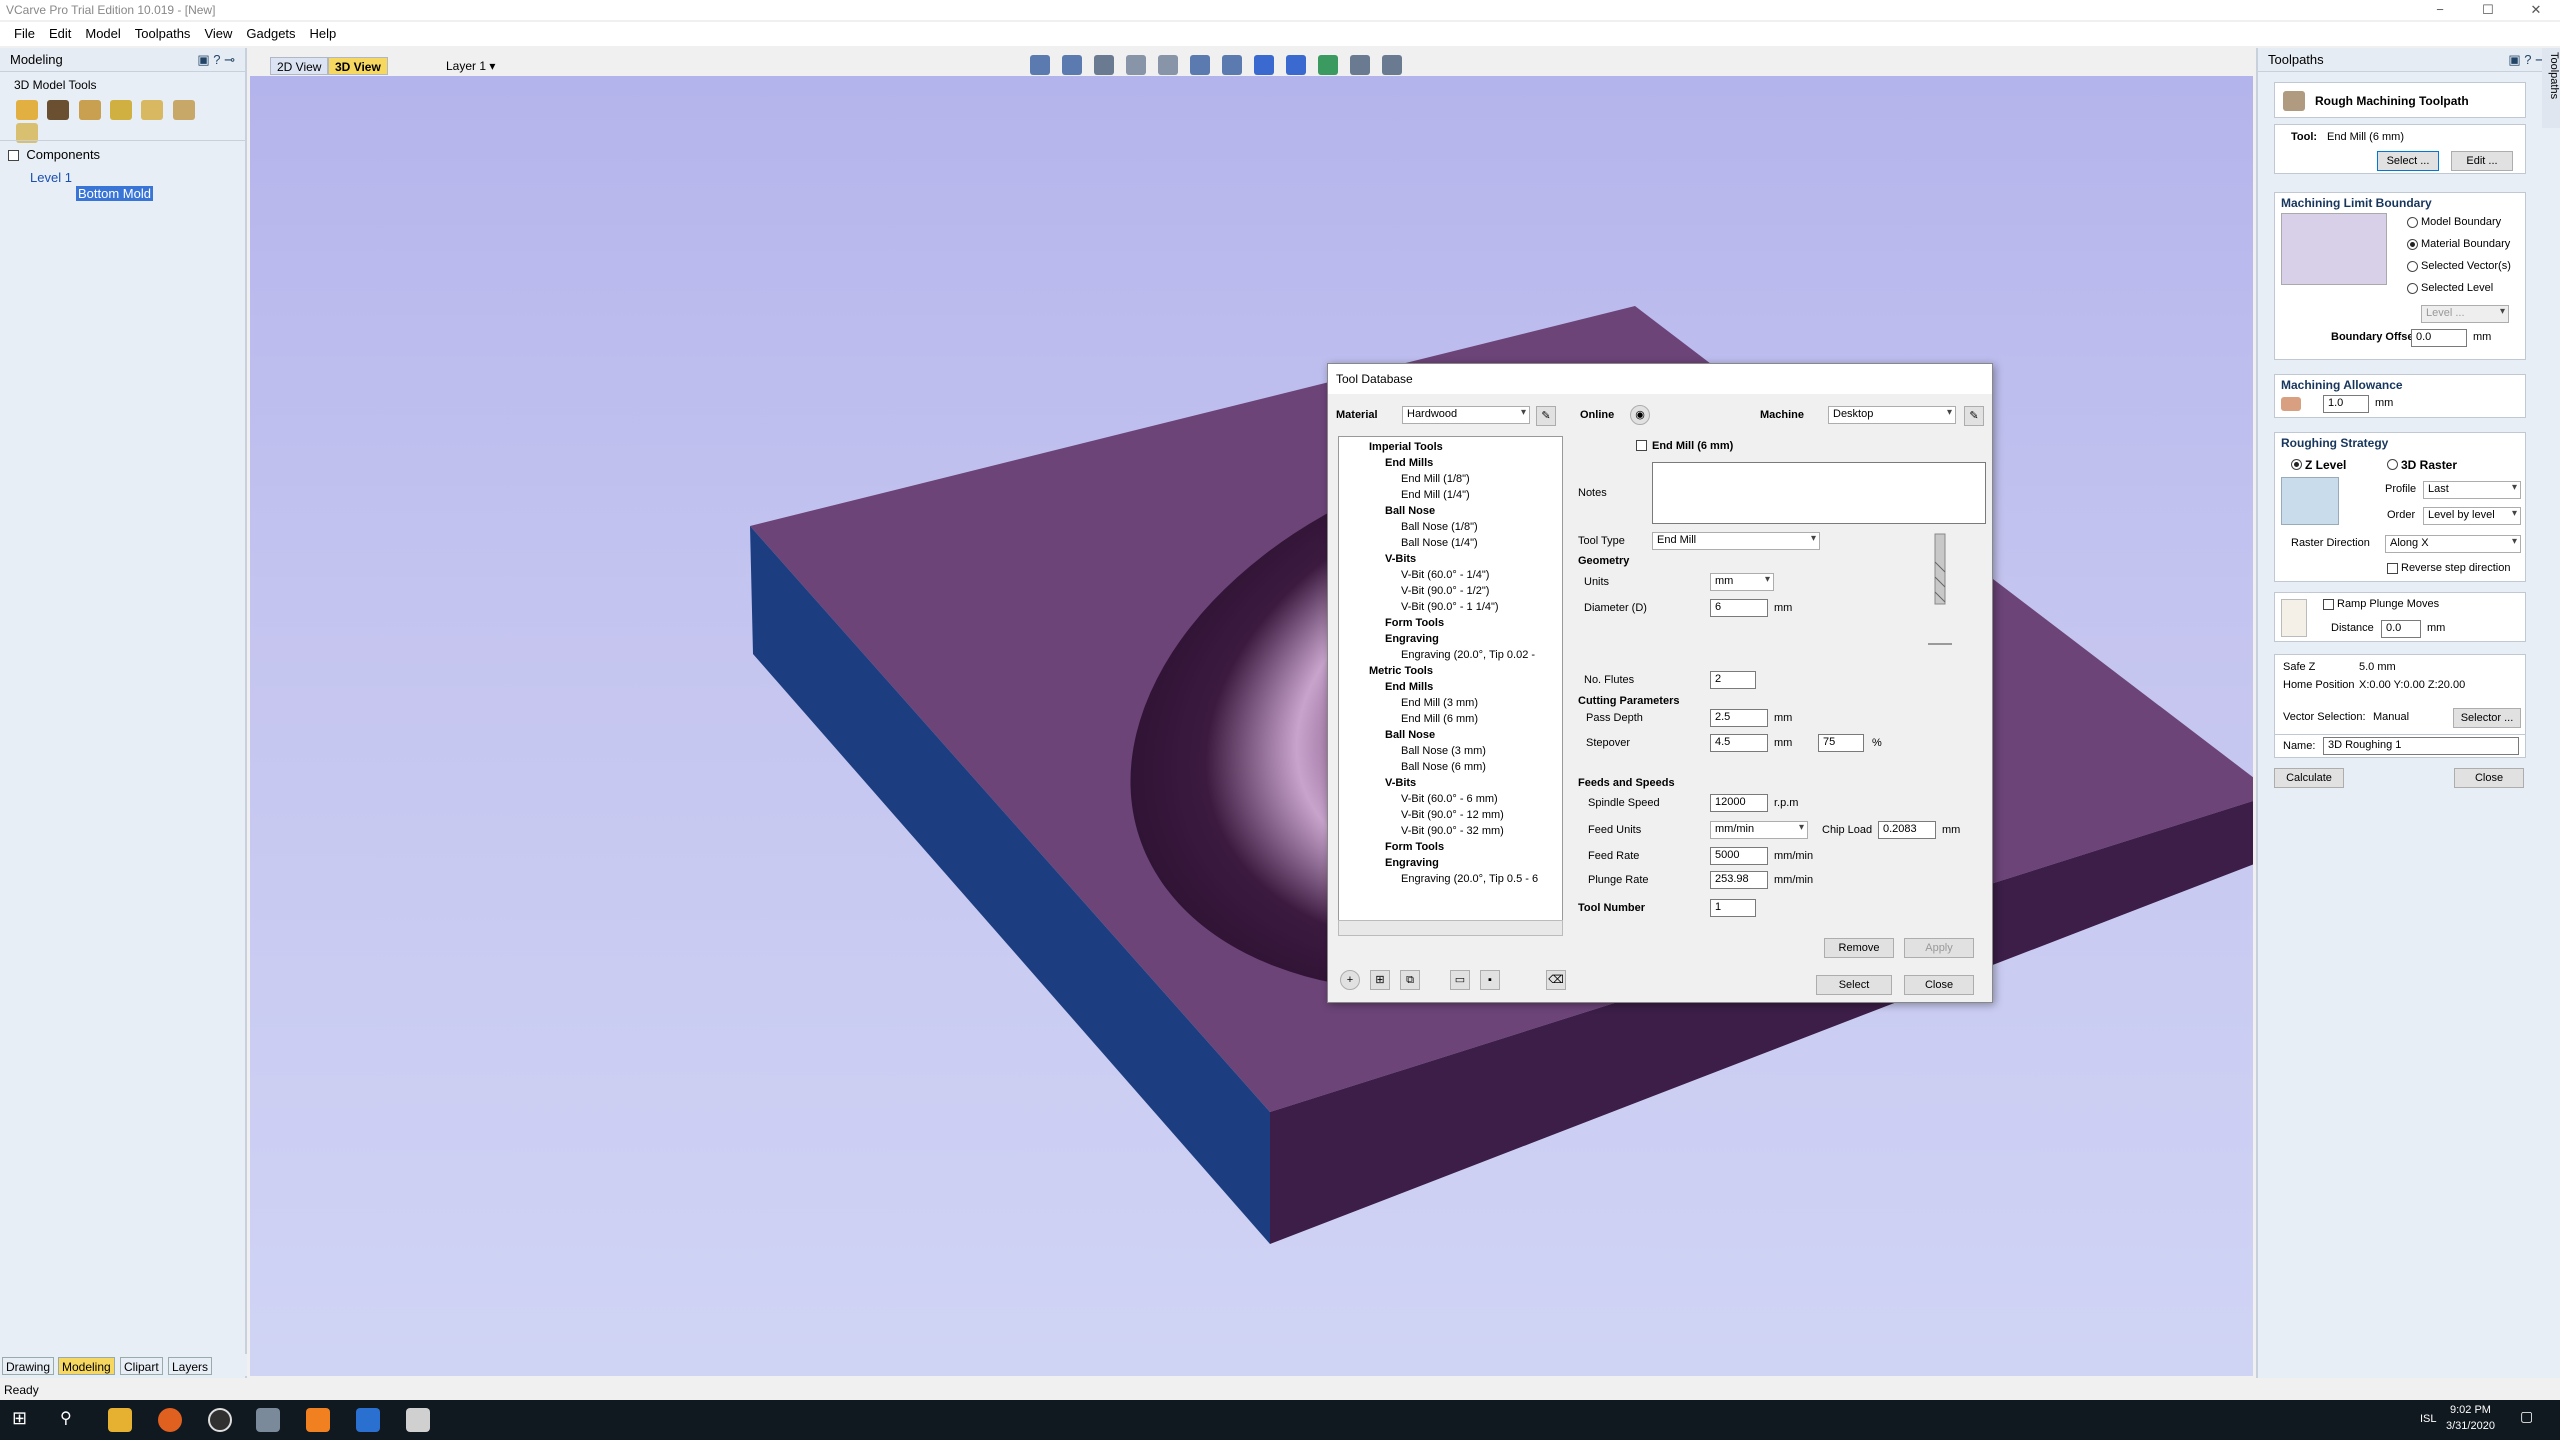 Image resolution: width=2560 pixels, height=1440 pixels. What do you see at coordinates (2488, 10) in the screenshot?
I see `maximize-button: ☐` at bounding box center [2488, 10].